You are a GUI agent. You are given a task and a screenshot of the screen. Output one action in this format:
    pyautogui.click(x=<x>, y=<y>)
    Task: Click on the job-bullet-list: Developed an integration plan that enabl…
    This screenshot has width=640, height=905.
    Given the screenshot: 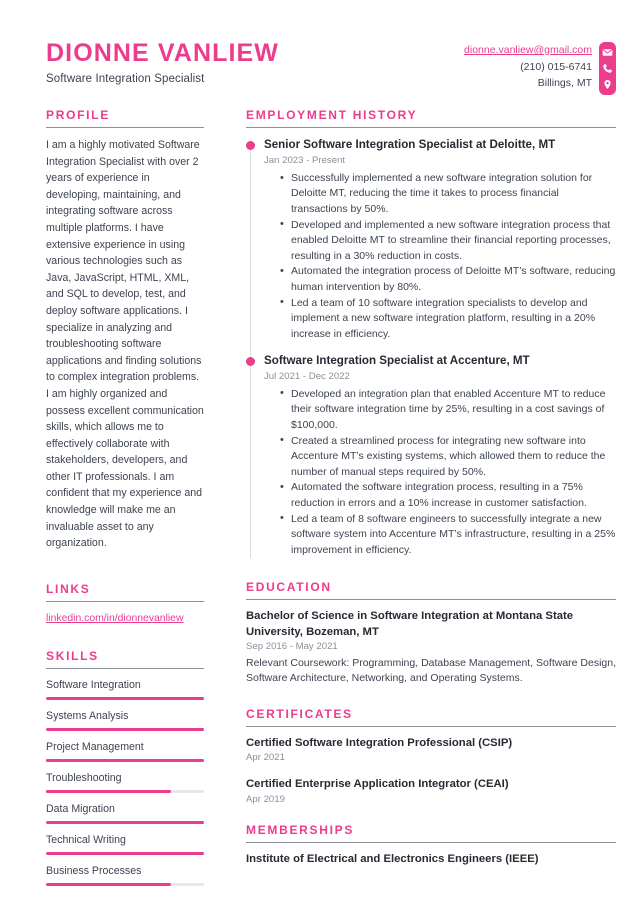 What is the action you would take?
    pyautogui.click(x=440, y=472)
    